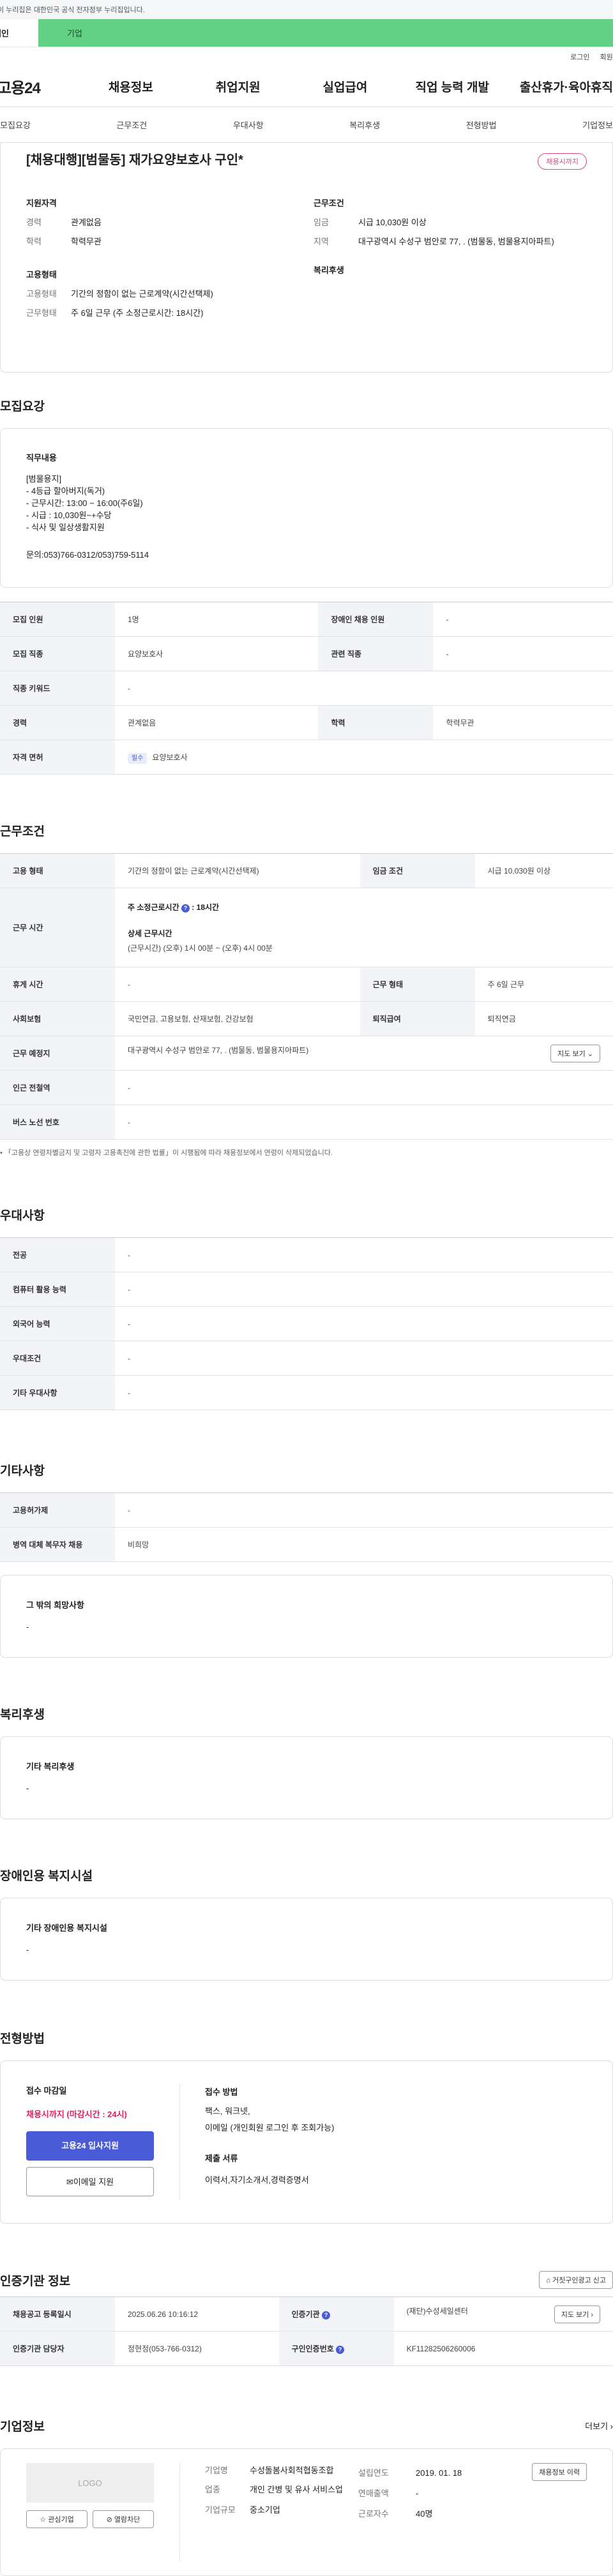 The width and height of the screenshot is (613, 2576). Describe the element at coordinates (57, 2314) in the screenshot. I see `cell-label: 채용공고 등록일시` at that location.